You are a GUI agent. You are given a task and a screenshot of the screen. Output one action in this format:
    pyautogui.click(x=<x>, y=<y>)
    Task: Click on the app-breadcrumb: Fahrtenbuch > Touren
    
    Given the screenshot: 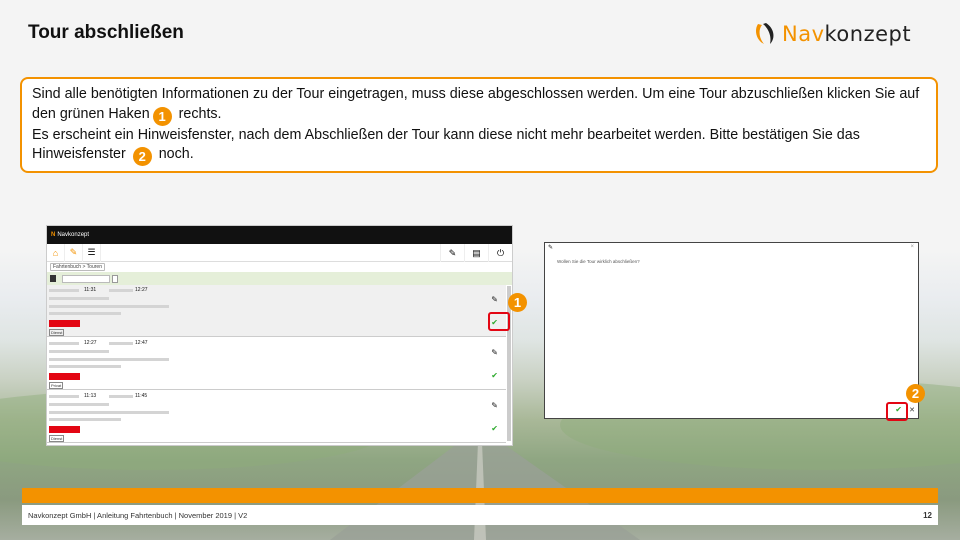 What is the action you would take?
    pyautogui.click(x=279, y=267)
    